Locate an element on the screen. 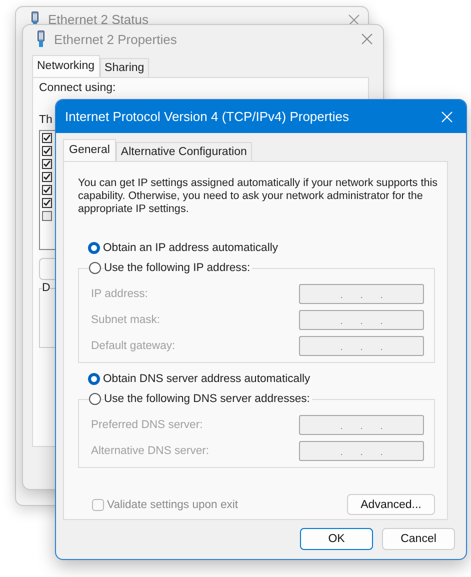  tab: Alternative Configuration is located at coordinates (184, 151).